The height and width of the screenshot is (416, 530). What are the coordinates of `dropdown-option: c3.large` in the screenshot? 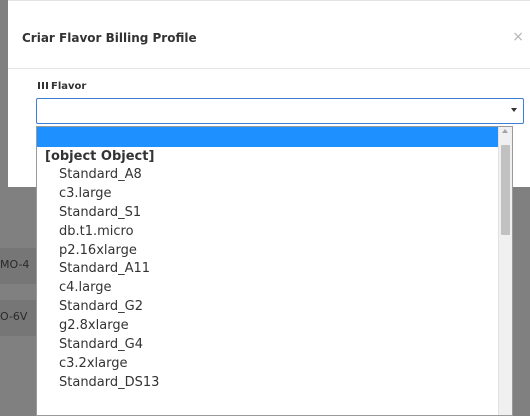 It's located at (274, 194).